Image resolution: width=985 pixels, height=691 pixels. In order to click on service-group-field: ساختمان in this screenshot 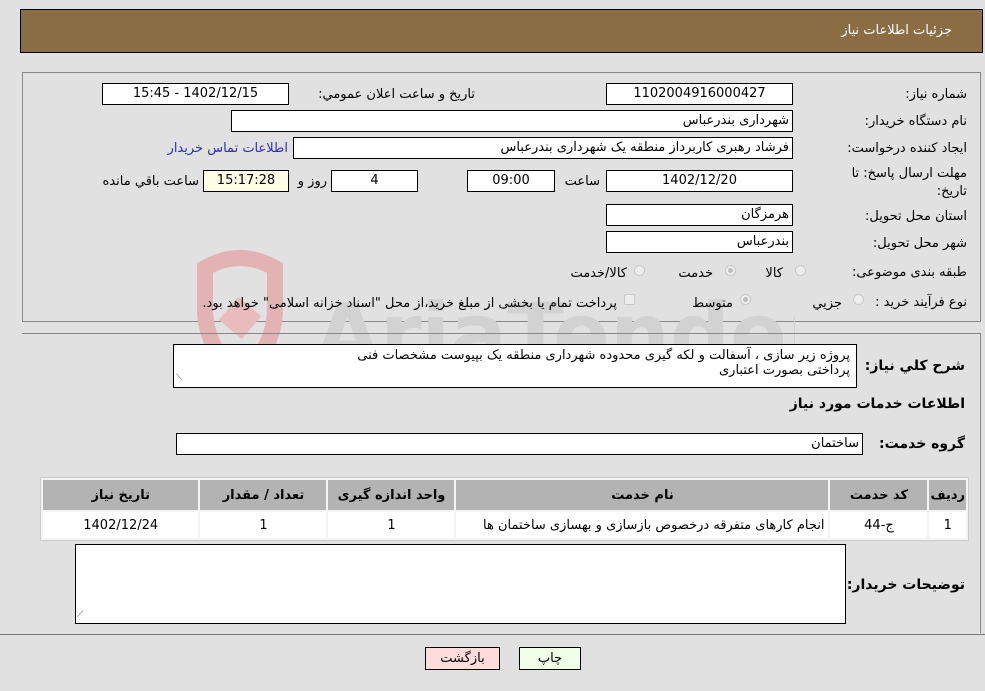, I will do `click(519, 444)`.